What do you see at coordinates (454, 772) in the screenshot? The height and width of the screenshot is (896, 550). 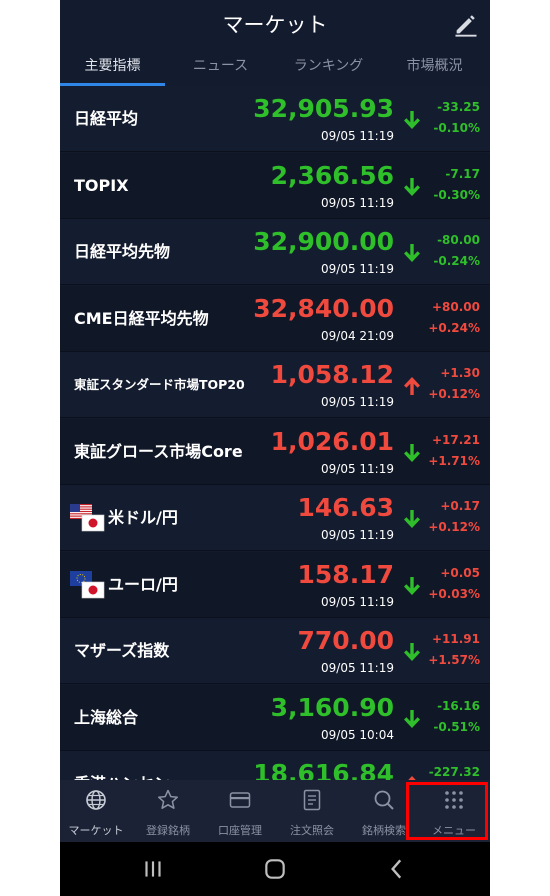 I see `change-value: -227.32` at bounding box center [454, 772].